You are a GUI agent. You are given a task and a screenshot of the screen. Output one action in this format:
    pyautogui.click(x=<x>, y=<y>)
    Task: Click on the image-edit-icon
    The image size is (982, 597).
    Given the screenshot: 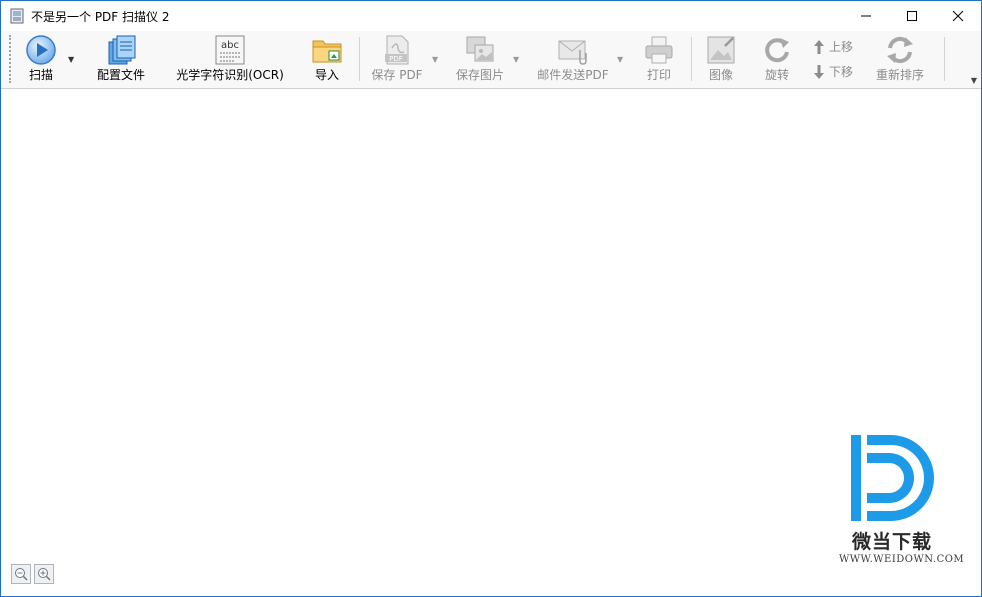 What is the action you would take?
    pyautogui.click(x=721, y=50)
    